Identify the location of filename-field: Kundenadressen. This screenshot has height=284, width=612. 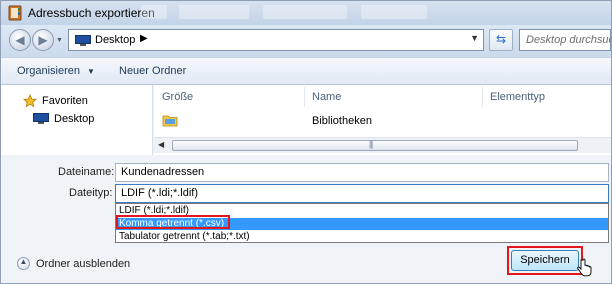
(362, 172).